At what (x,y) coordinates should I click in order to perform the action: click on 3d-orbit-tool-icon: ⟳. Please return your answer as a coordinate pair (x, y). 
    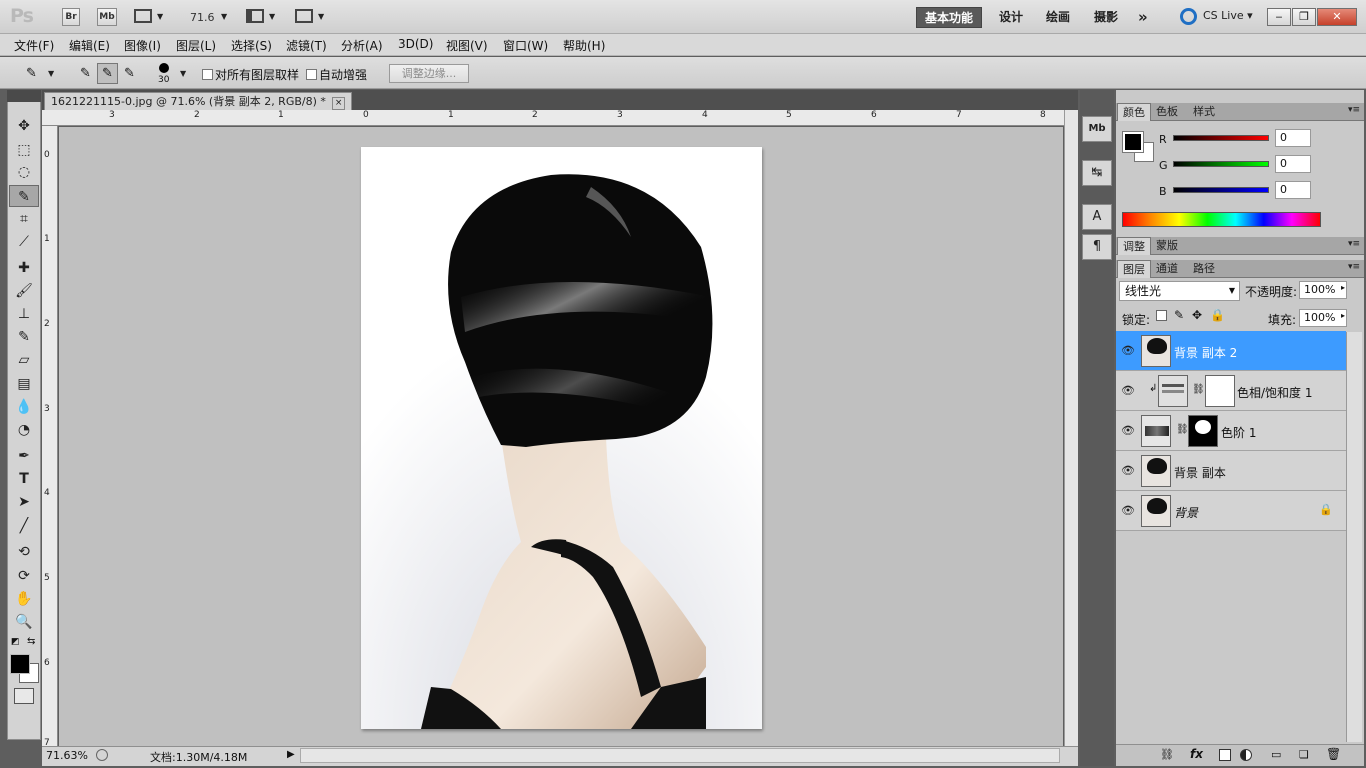
    Looking at the image, I should click on (24, 576).